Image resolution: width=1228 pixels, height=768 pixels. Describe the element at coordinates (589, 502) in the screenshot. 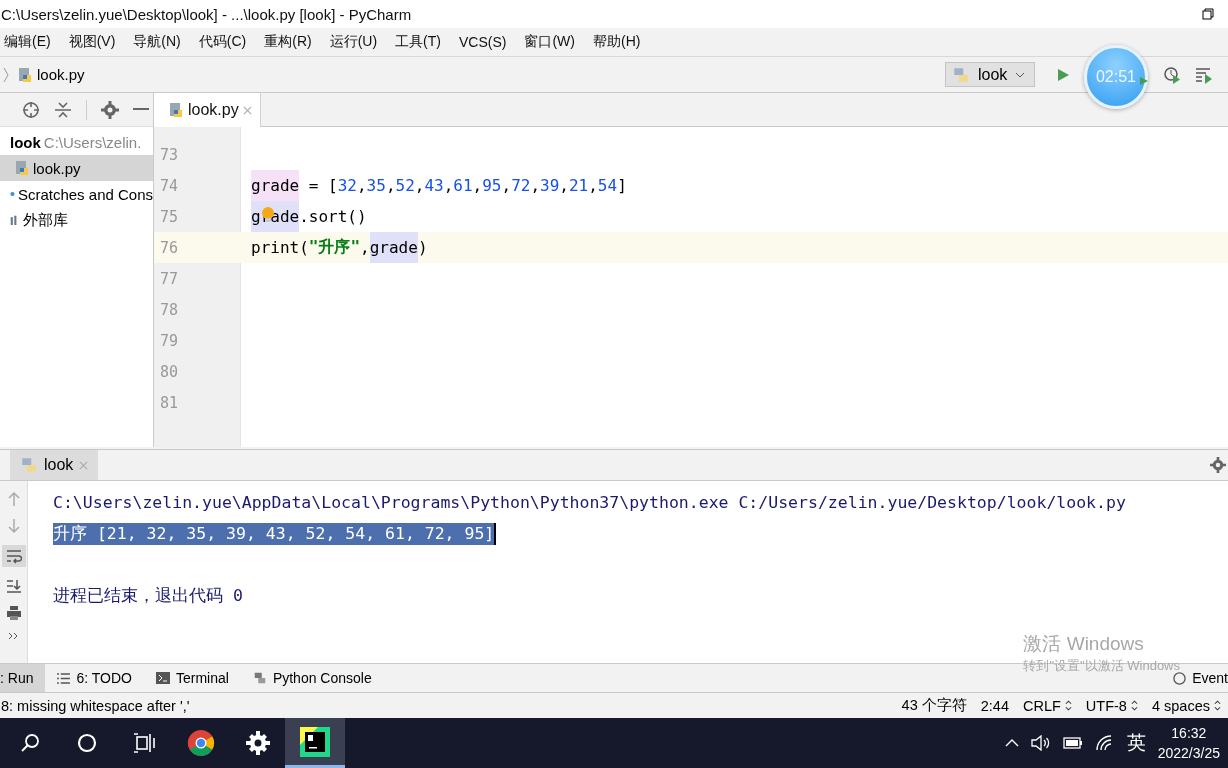

I see `console-output: C:\Users\zelin.yue\AppData\Local\Programs\Python\Python37\python.exe C:/Users/zelin.yue/Desktop/look/look.py` at that location.